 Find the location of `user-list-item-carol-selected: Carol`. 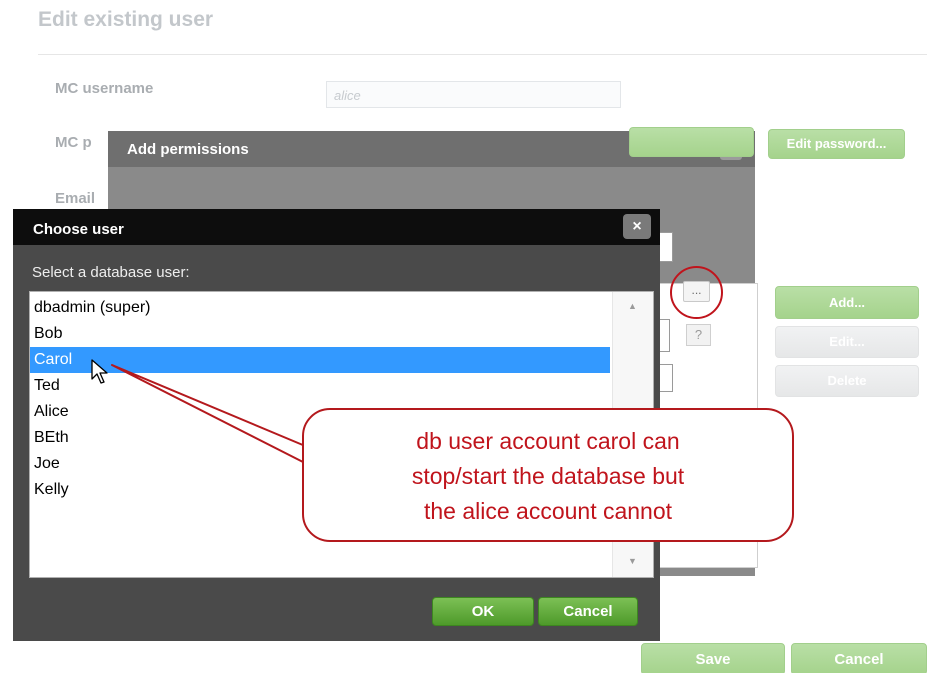

user-list-item-carol-selected: Carol is located at coordinates (320, 360).